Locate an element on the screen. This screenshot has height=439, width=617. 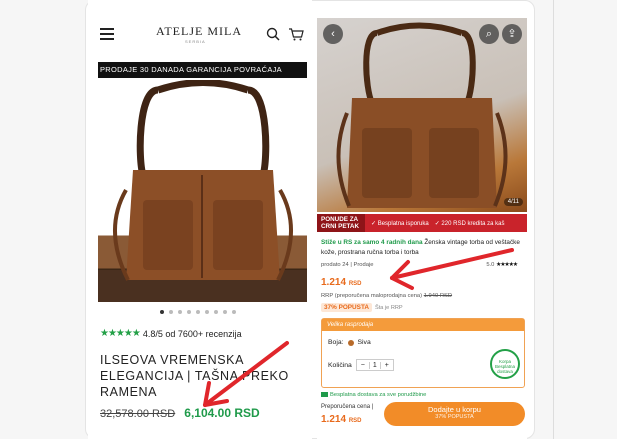
sale-price: 6,104.00 RSD is located at coordinates (222, 413).